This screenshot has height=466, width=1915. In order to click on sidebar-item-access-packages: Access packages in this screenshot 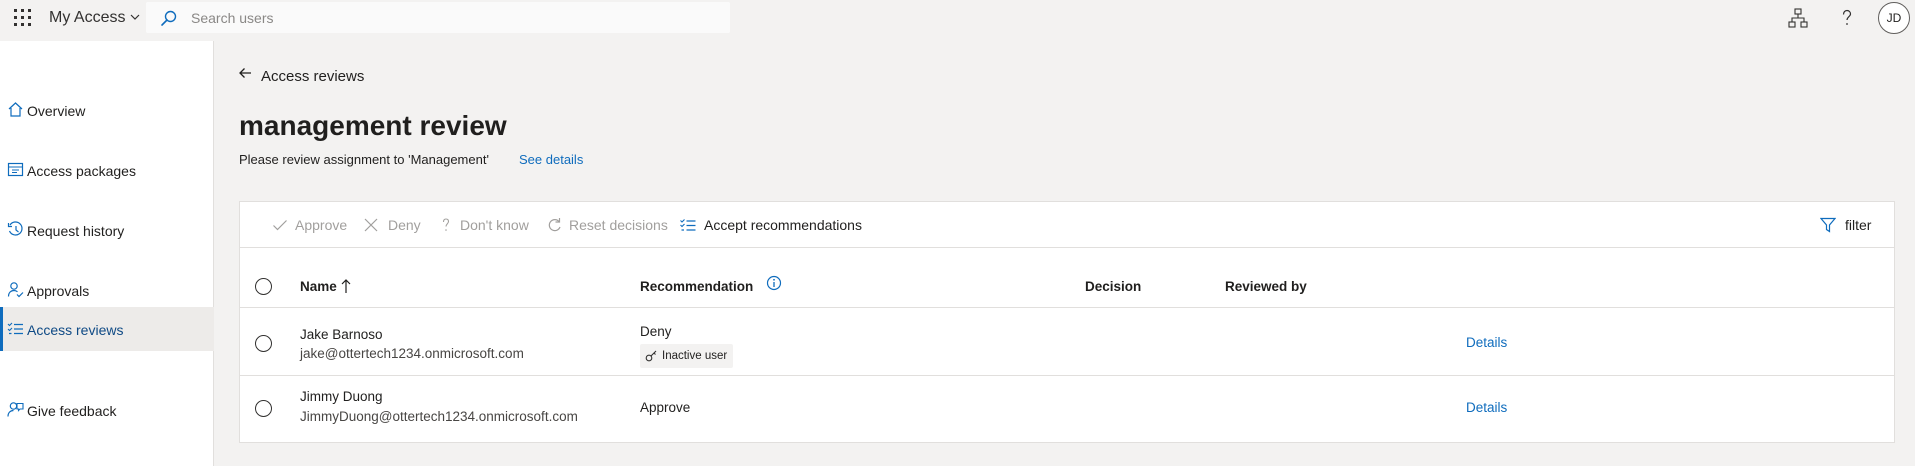, I will do `click(107, 170)`.